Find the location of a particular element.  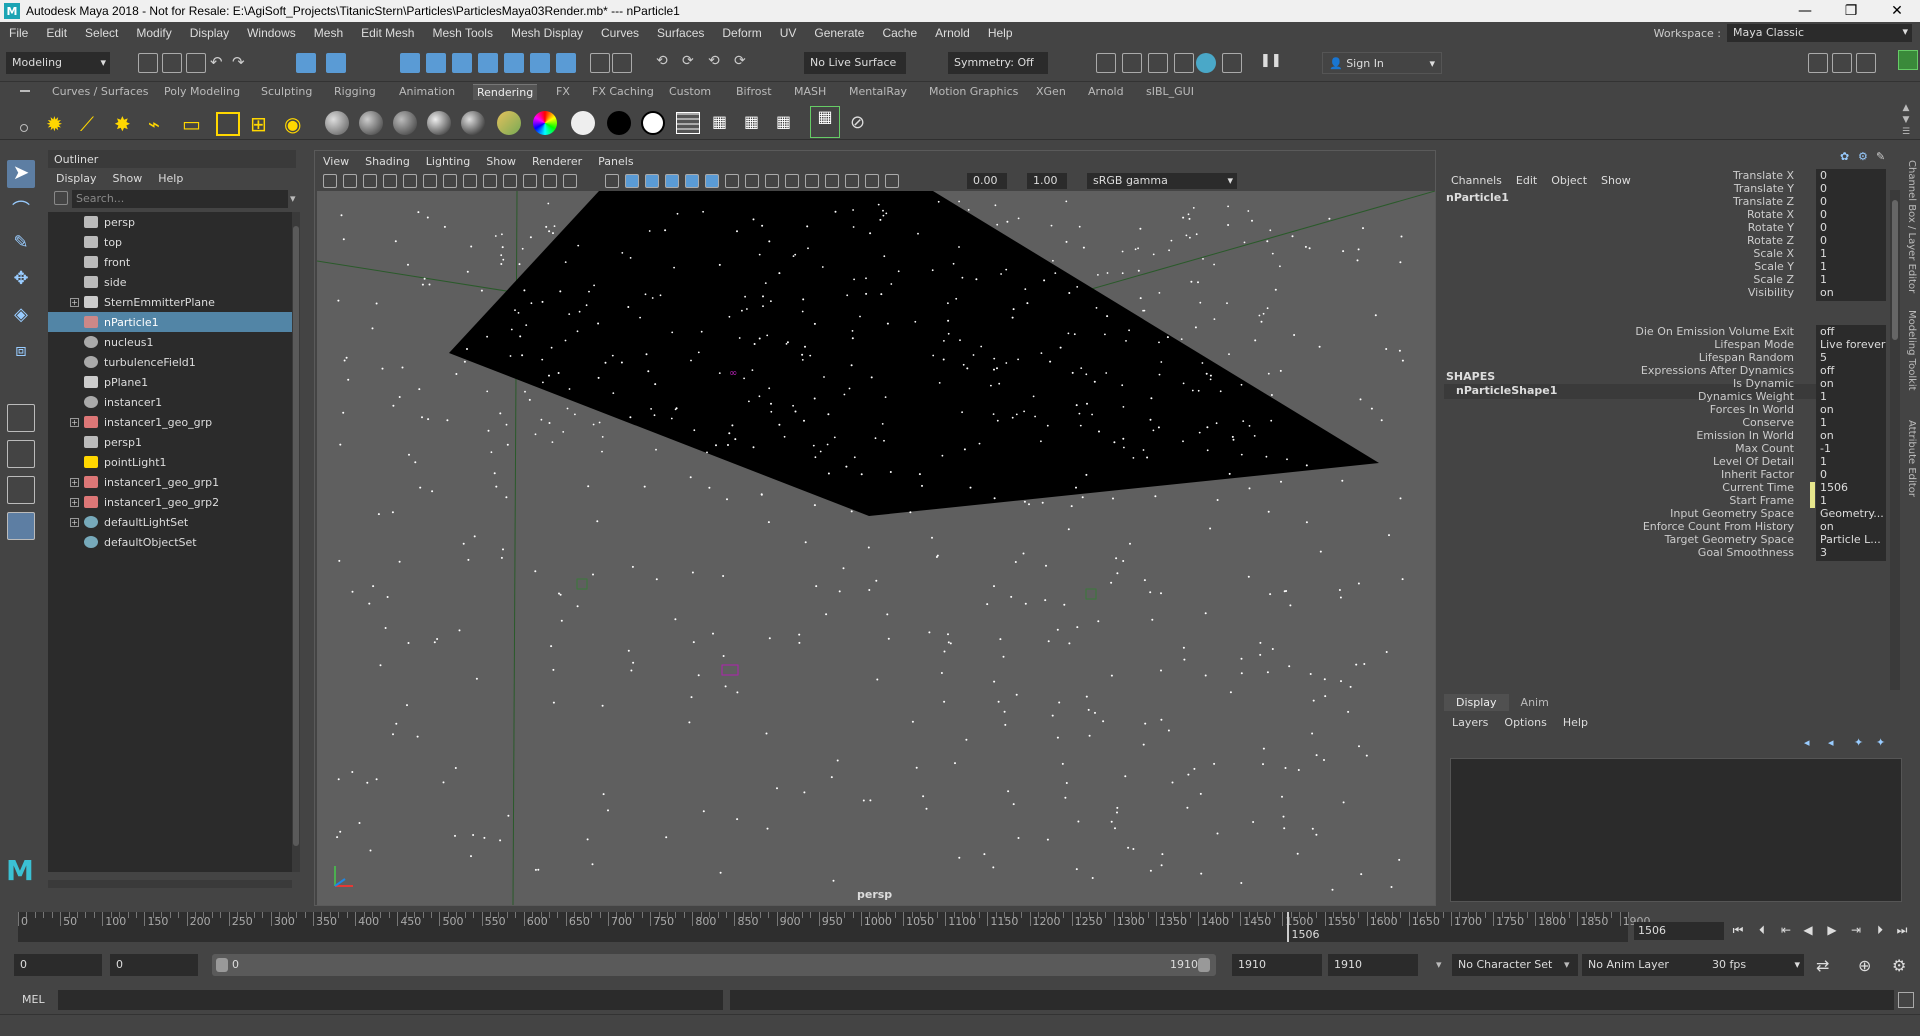

outliner-item-side: side is located at coordinates (170, 282).